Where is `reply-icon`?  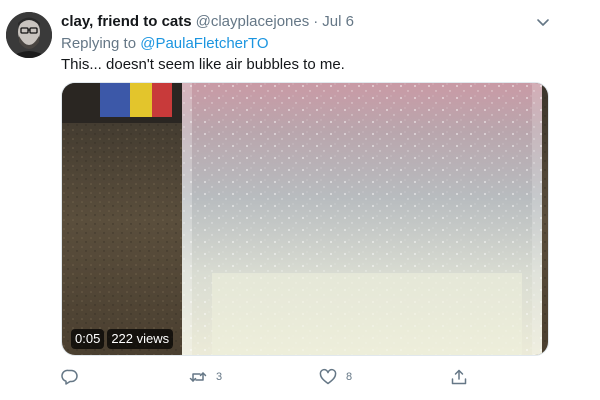 reply-icon is located at coordinates (70, 377).